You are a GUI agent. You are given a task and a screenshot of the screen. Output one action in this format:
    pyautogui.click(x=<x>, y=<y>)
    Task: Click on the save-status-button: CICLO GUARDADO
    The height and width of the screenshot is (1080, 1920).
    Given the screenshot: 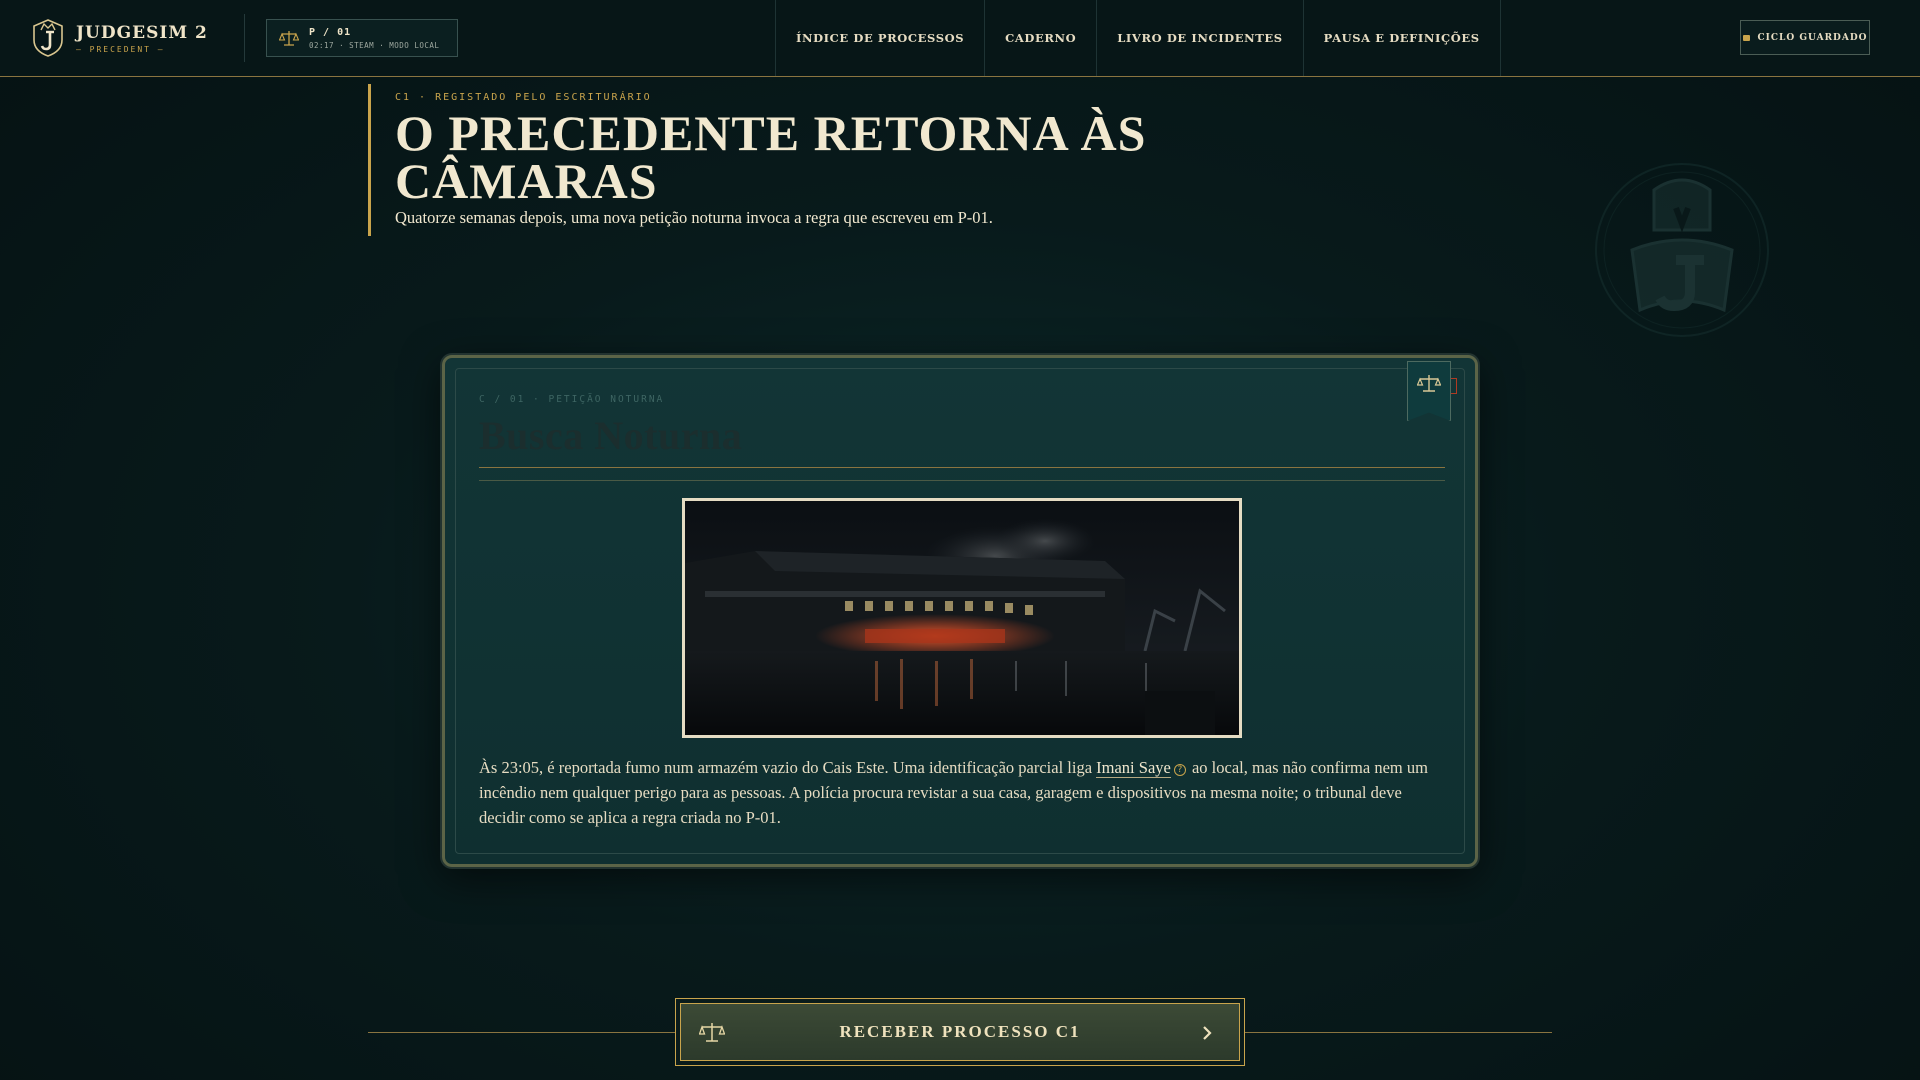 What is the action you would take?
    pyautogui.click(x=1805, y=37)
    